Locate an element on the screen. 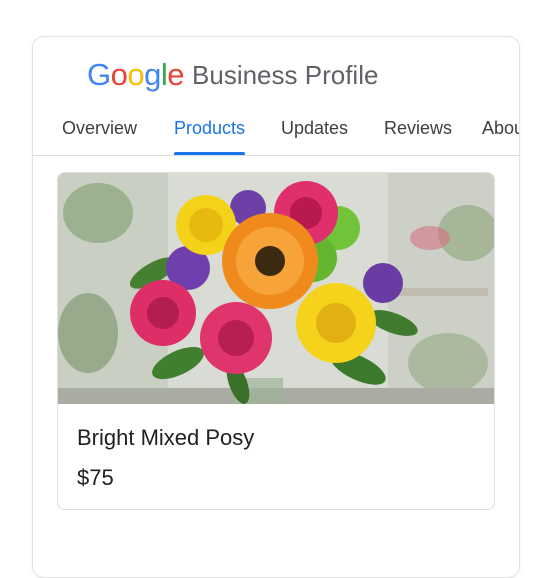 The width and height of the screenshot is (550, 578). tab-label: Products is located at coordinates (210, 128).